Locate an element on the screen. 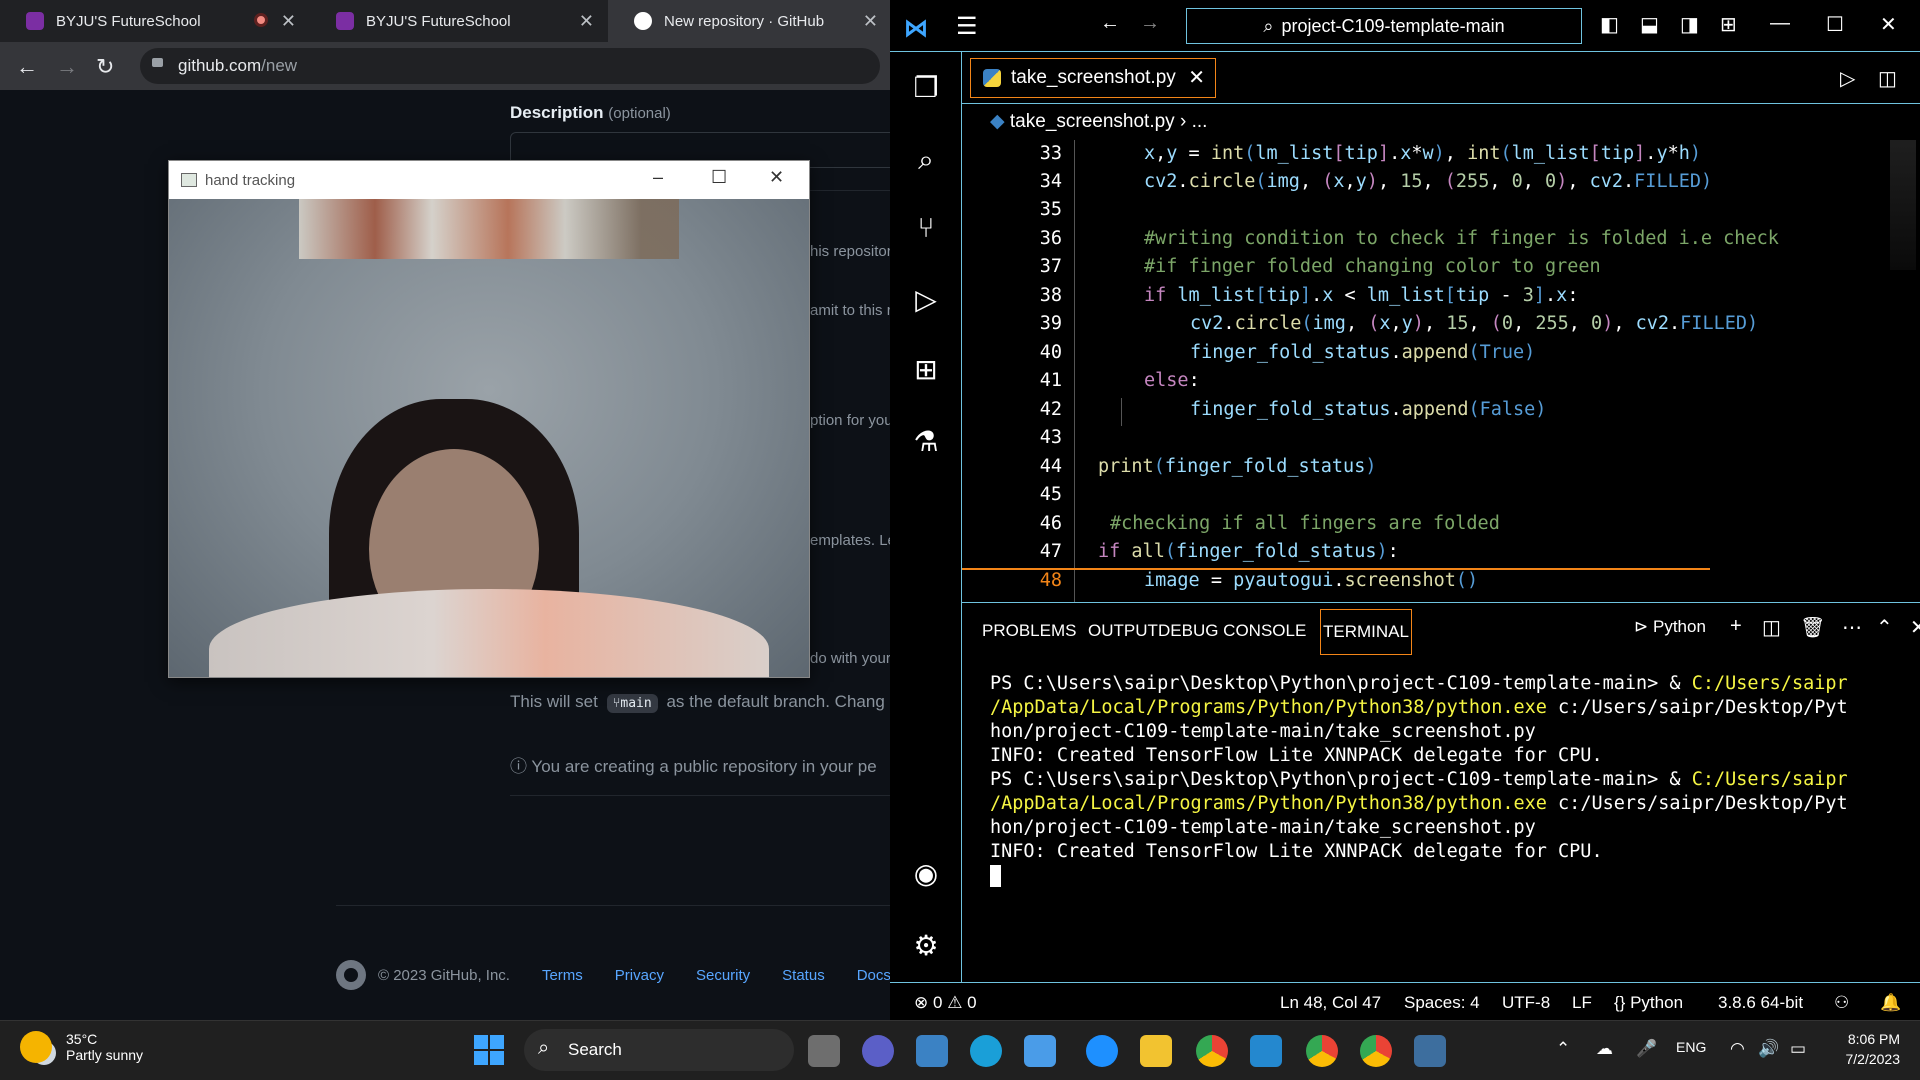  problems-status: ⊗ 0 ⚠ 0 is located at coordinates (945, 1003).